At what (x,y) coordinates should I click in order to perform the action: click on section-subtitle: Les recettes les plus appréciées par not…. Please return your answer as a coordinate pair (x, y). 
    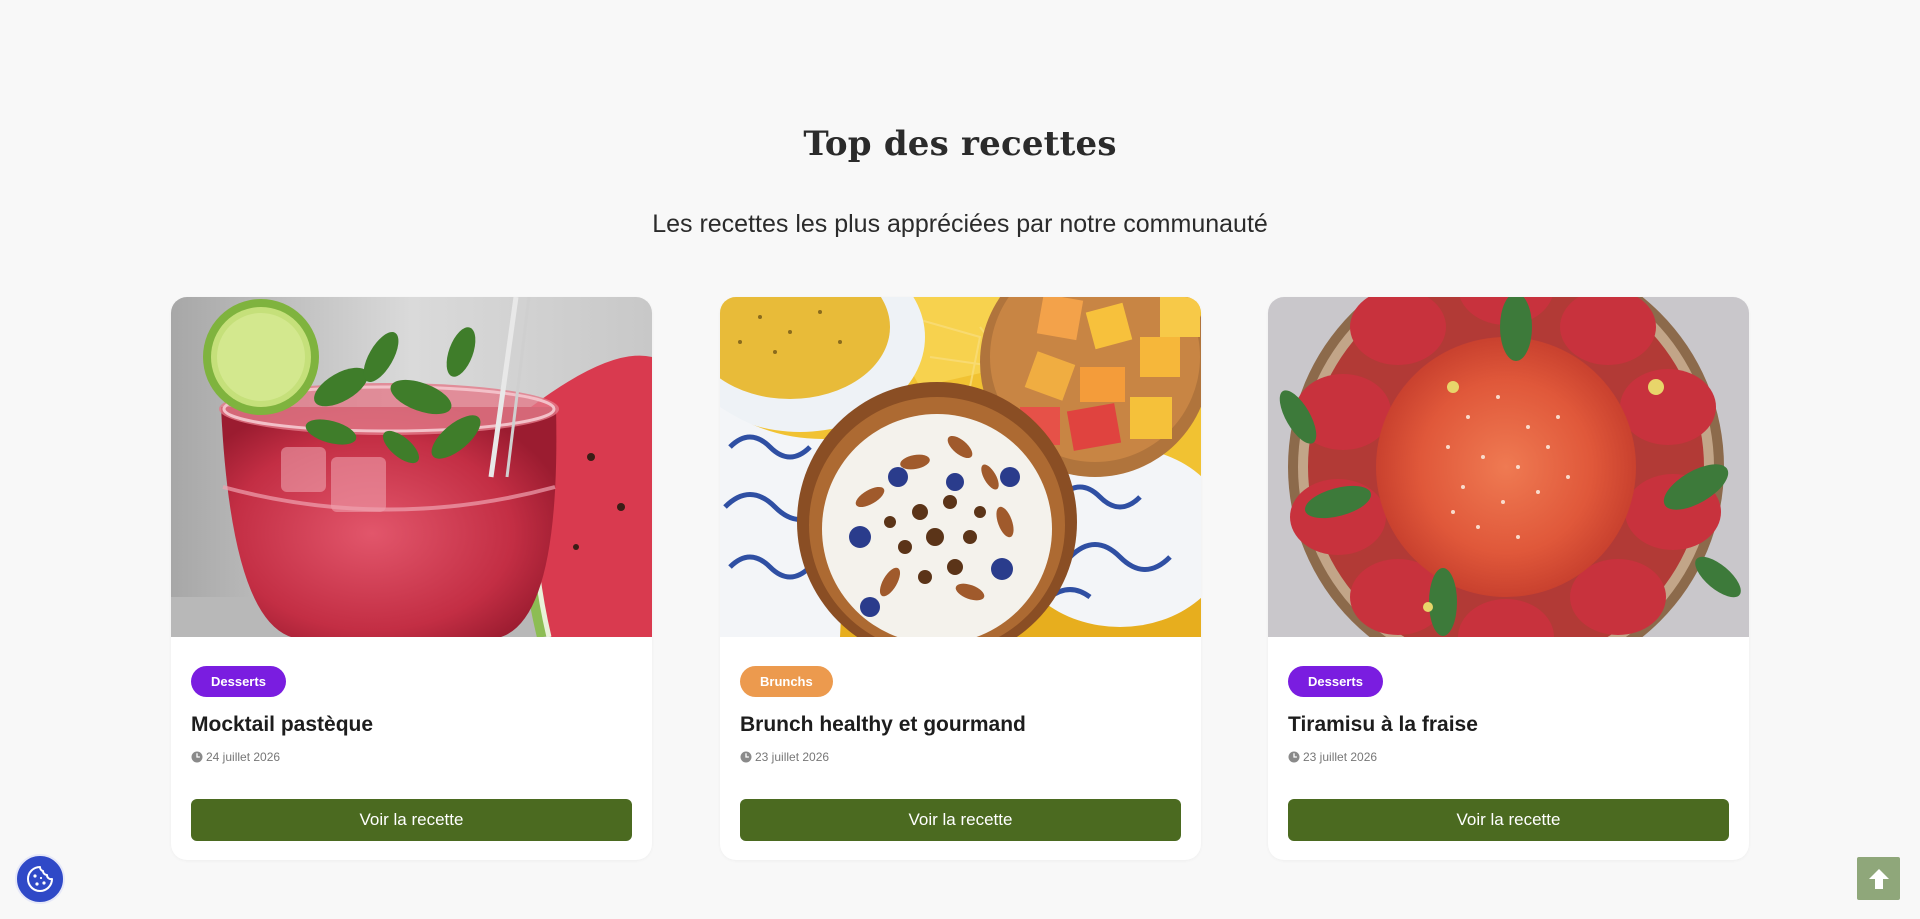
    Looking at the image, I should click on (960, 224).